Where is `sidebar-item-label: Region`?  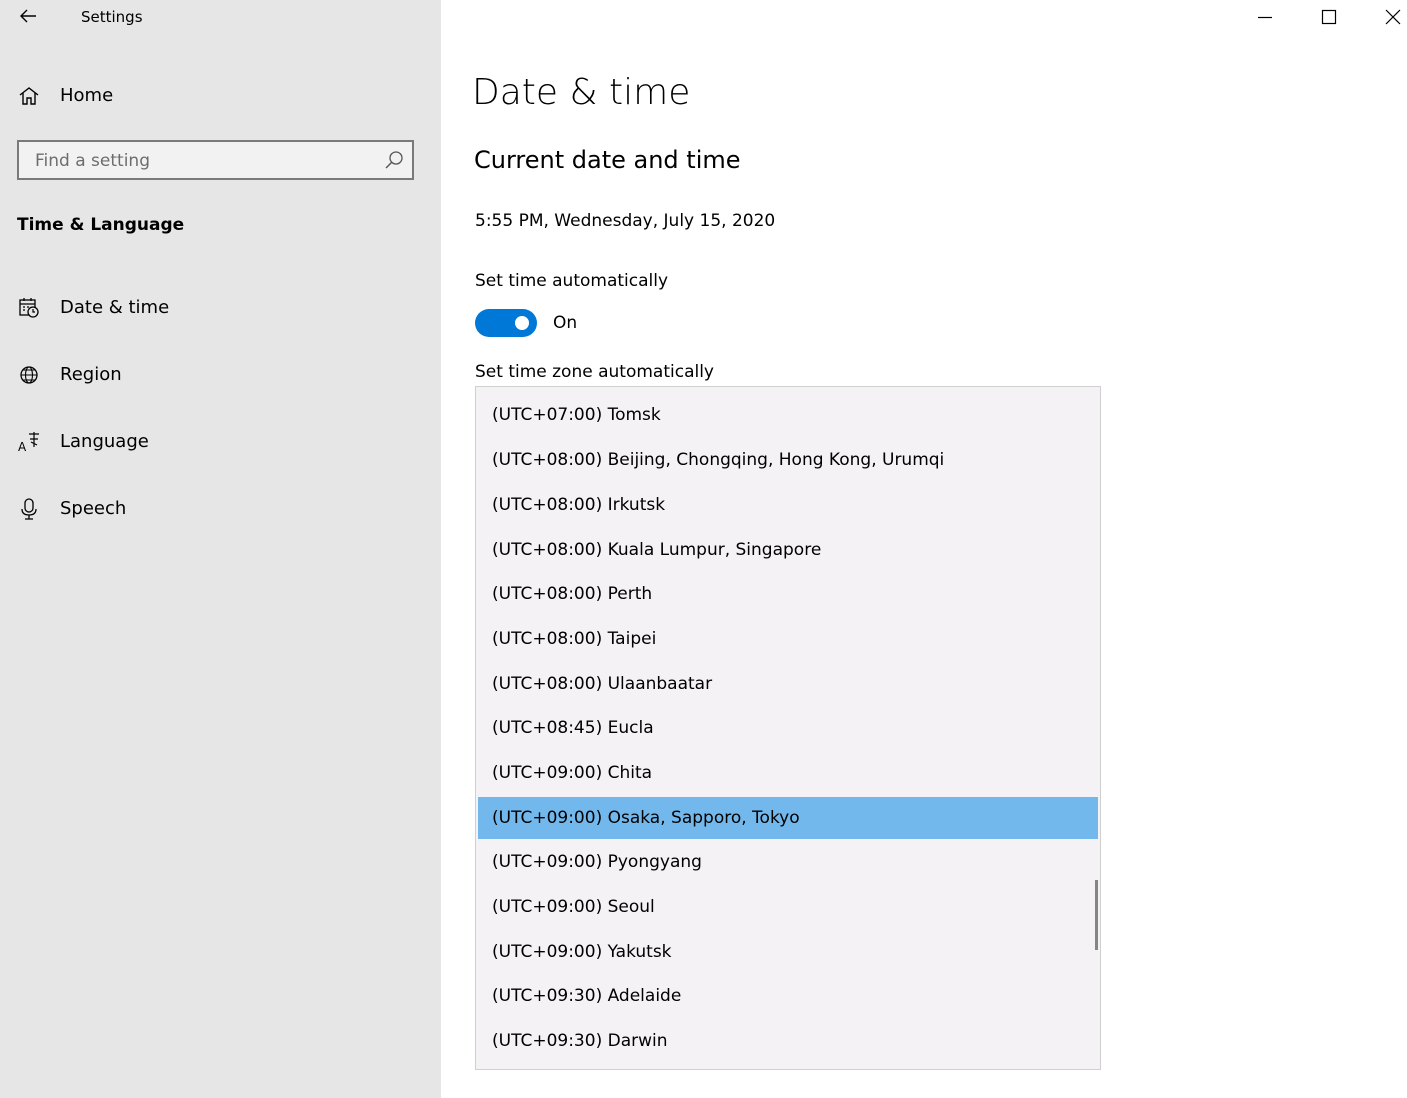 sidebar-item-label: Region is located at coordinates (91, 374).